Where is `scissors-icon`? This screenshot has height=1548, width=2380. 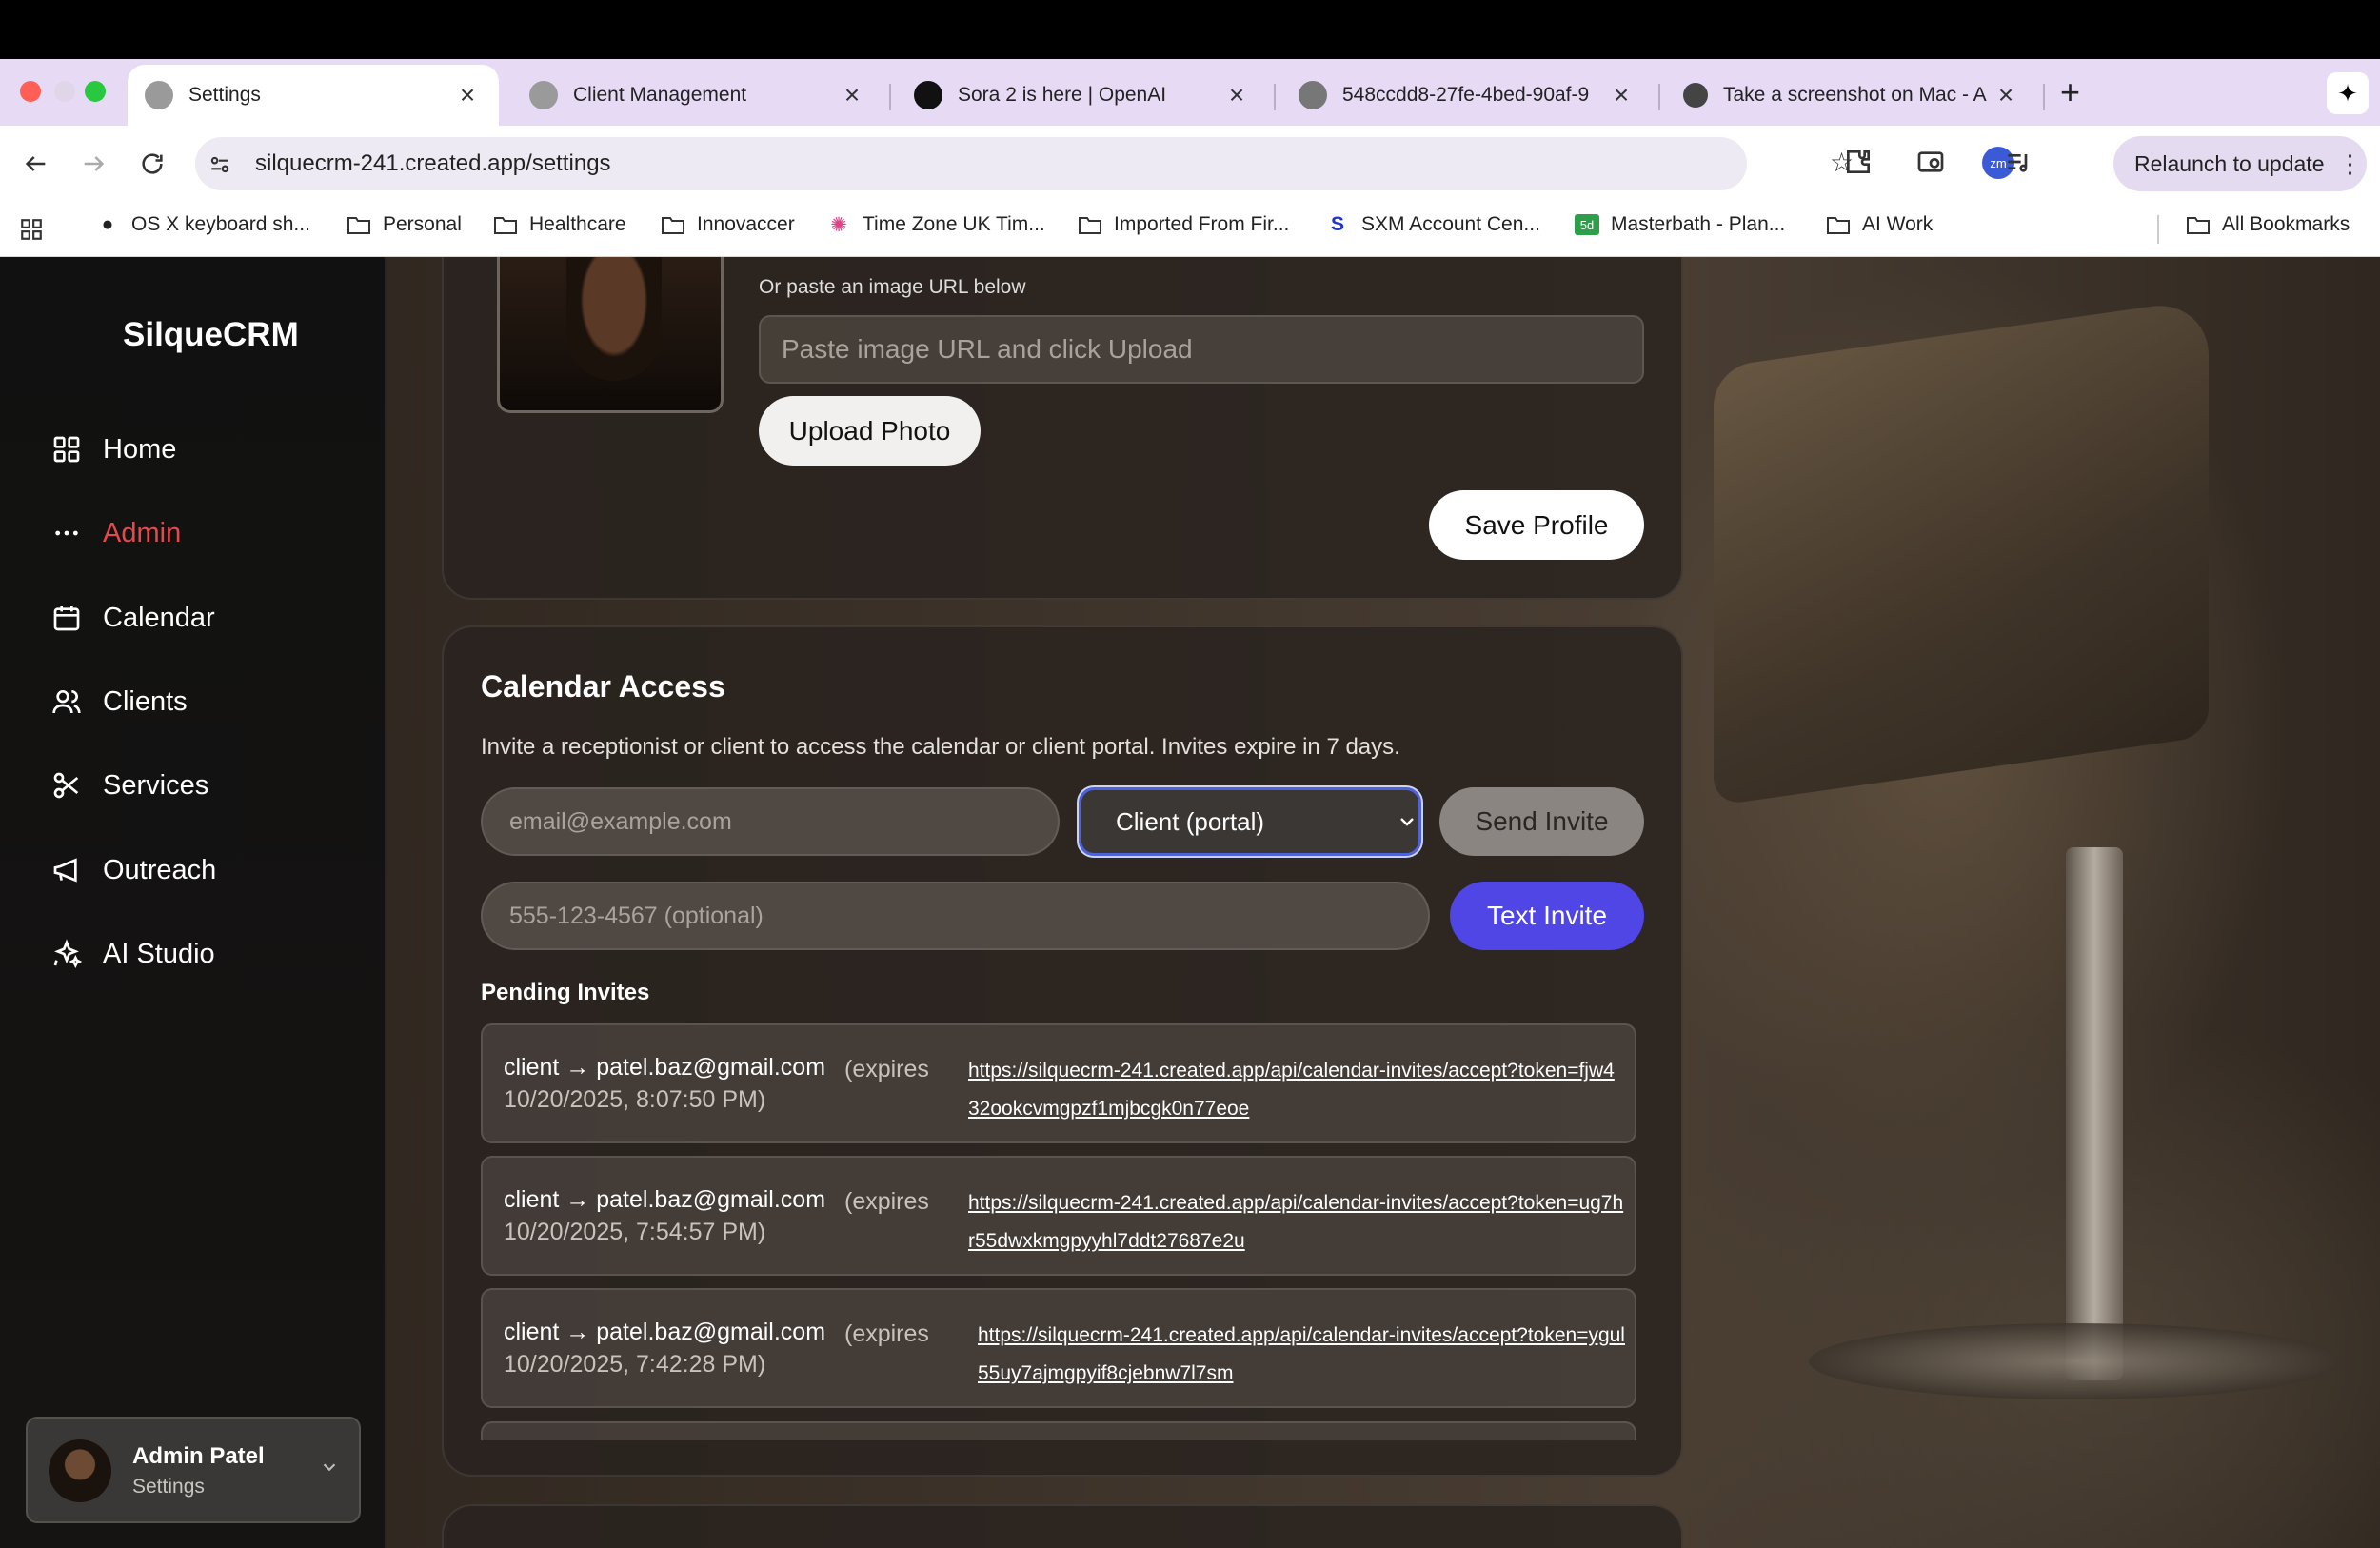 scissors-icon is located at coordinates (67, 785).